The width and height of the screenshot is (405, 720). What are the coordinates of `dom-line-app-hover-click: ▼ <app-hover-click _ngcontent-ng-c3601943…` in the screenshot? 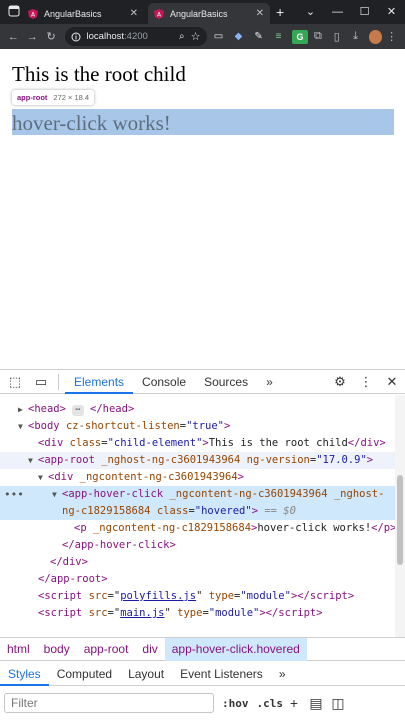 It's located at (197, 494).